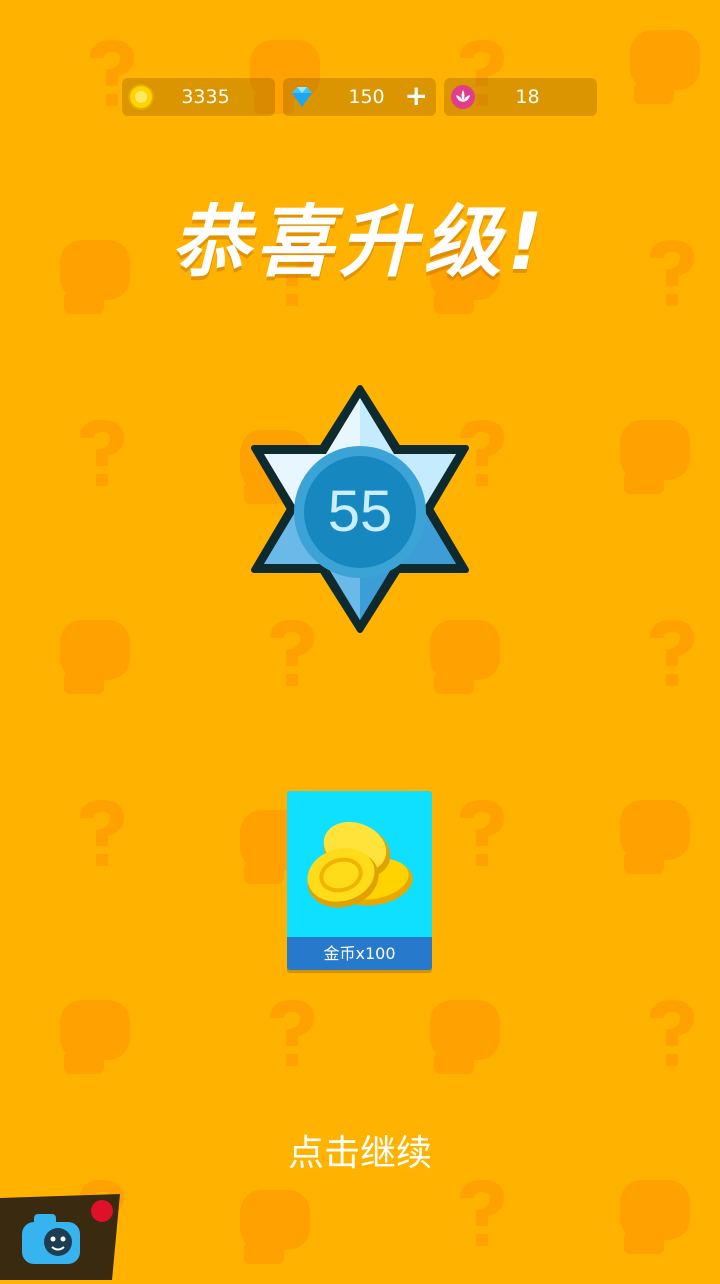  I want to click on level-badge: 55, so click(360, 509).